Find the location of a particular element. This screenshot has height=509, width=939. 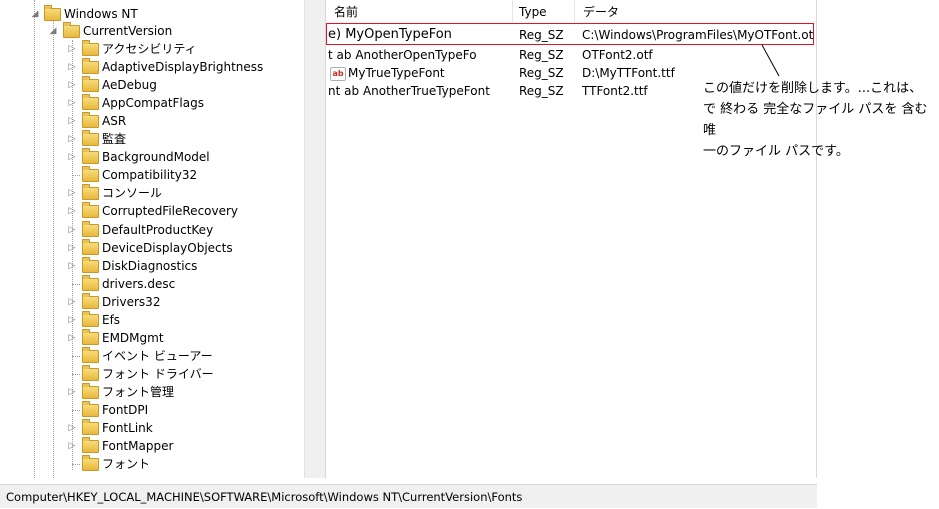

column-header-type: Type is located at coordinates (533, 11).